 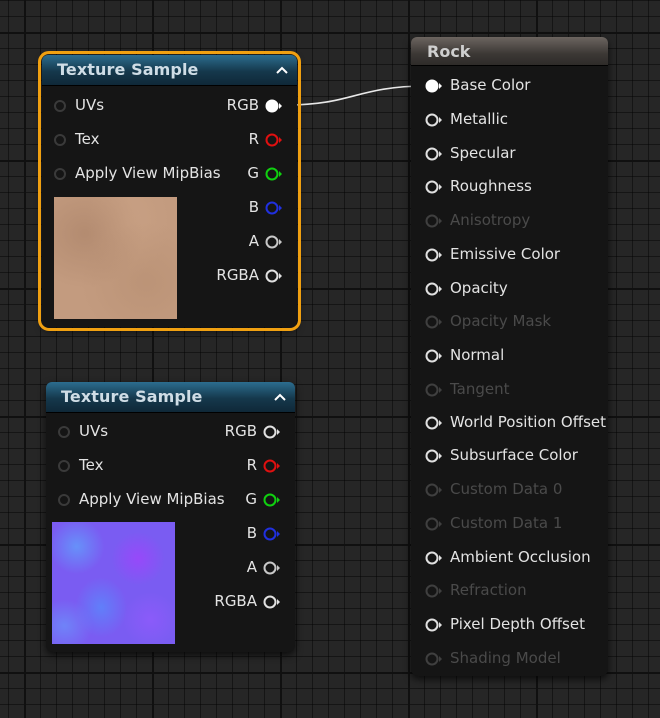 I want to click on pin-label: Subsurface Color, so click(x=514, y=455).